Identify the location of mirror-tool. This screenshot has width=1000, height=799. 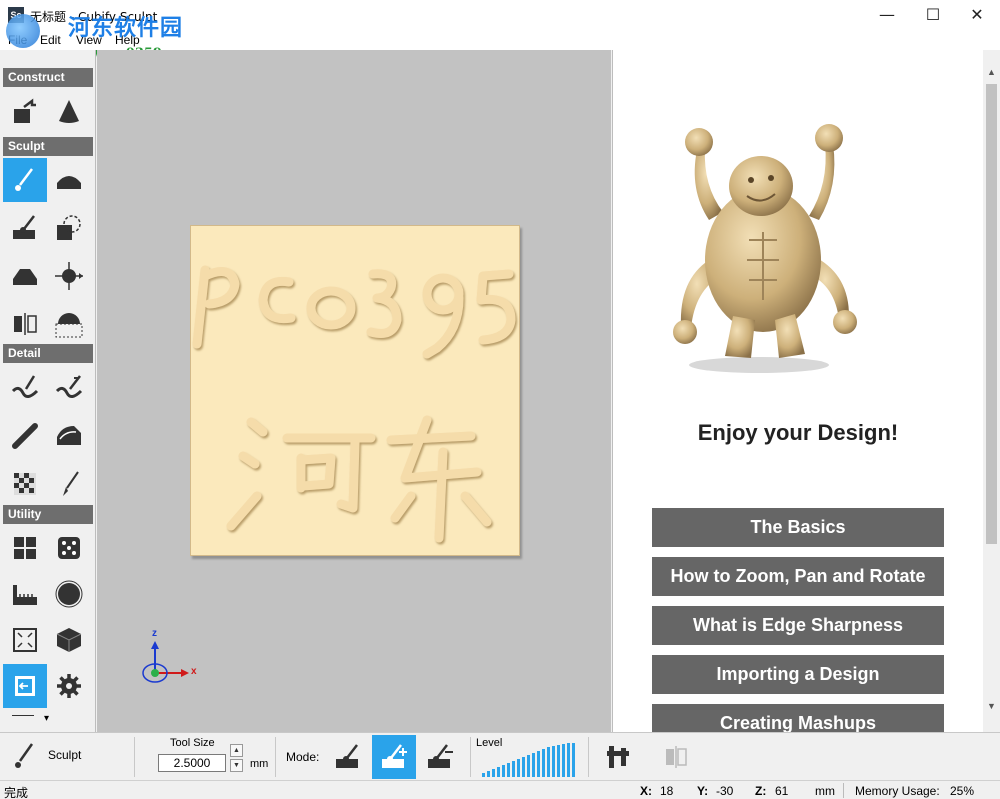
(25, 324).